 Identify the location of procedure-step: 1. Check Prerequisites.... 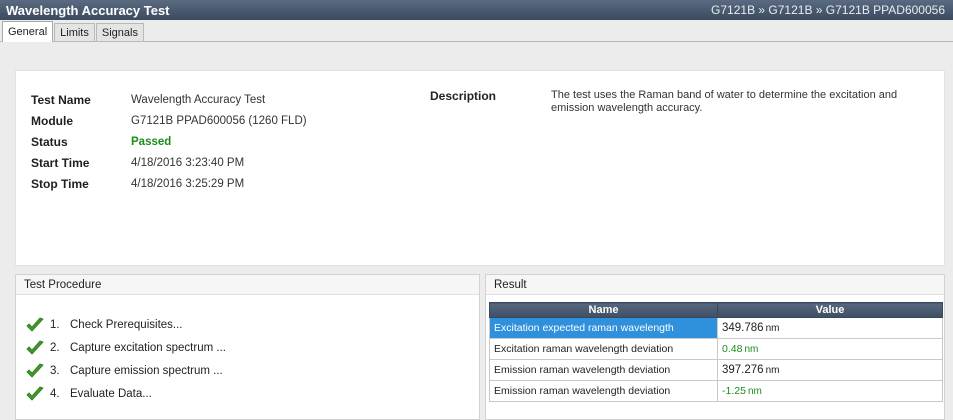
(126, 324).